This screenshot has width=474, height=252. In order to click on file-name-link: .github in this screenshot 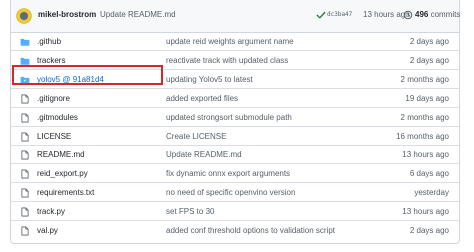, I will do `click(49, 41)`.